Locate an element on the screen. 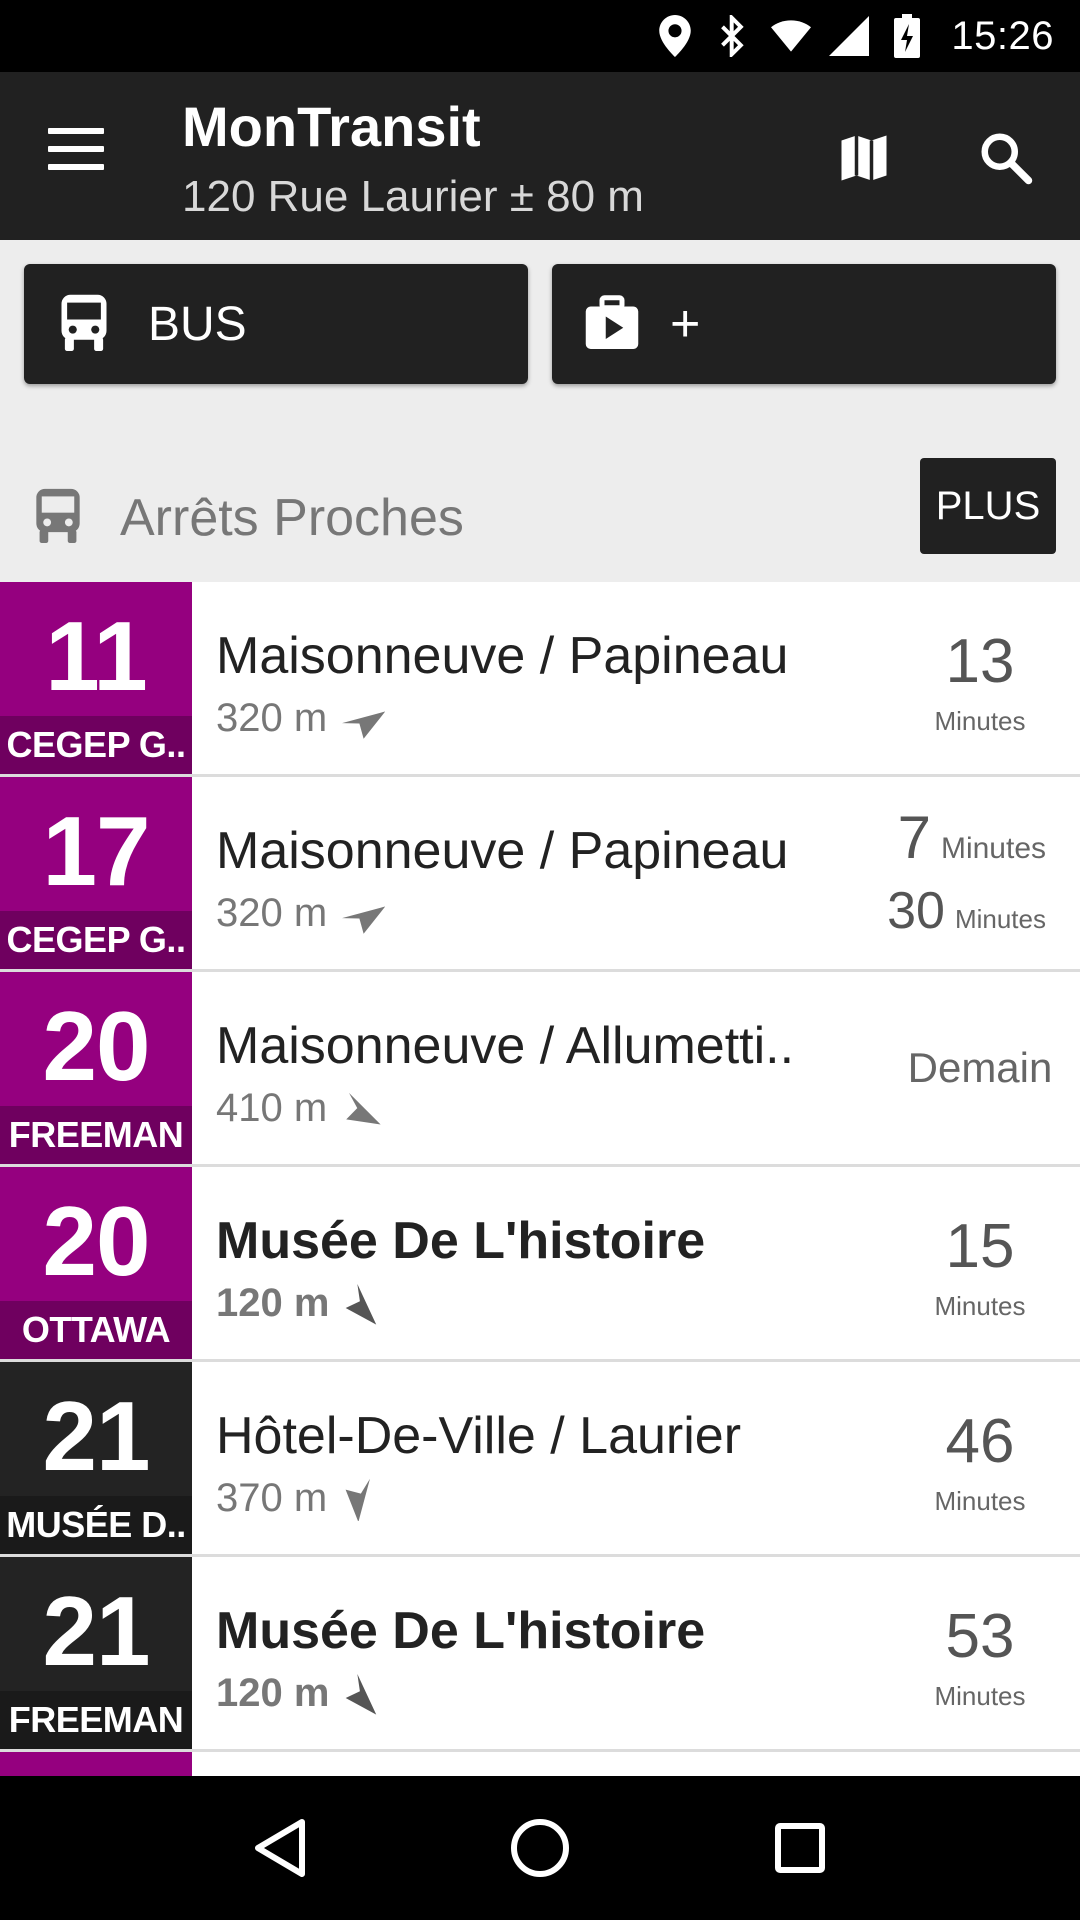  route-badge is located at coordinates (96, 1764).